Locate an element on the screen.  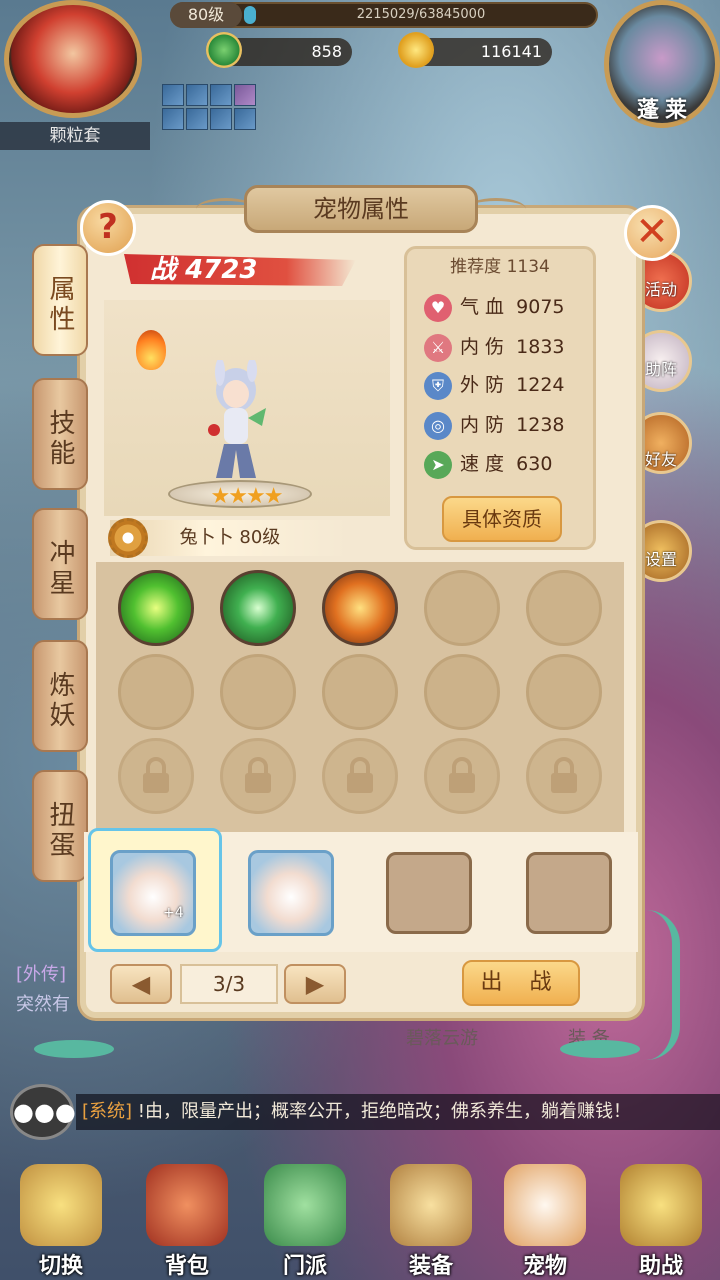
tab-refine: 炼妖 is located at coordinates (60, 696).